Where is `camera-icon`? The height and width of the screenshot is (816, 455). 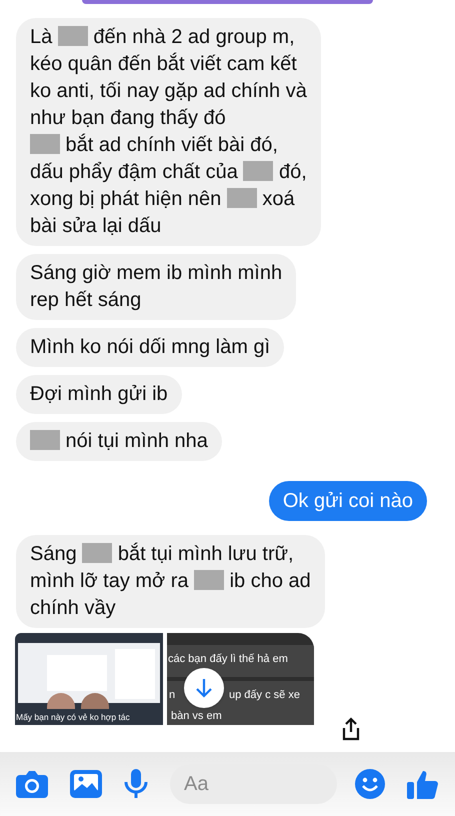
camera-icon is located at coordinates (32, 784).